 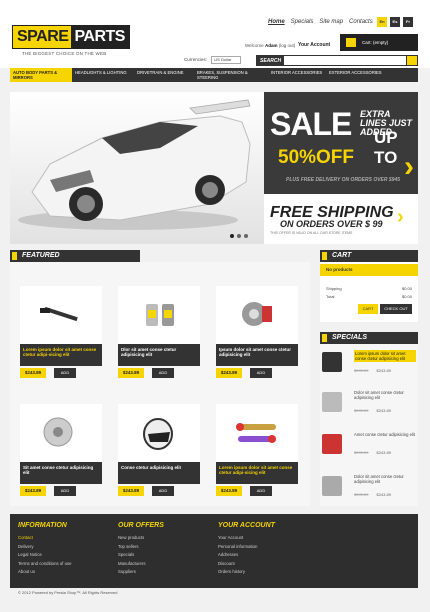 What do you see at coordinates (141, 538) in the screenshot?
I see `footer-link: New products` at bounding box center [141, 538].